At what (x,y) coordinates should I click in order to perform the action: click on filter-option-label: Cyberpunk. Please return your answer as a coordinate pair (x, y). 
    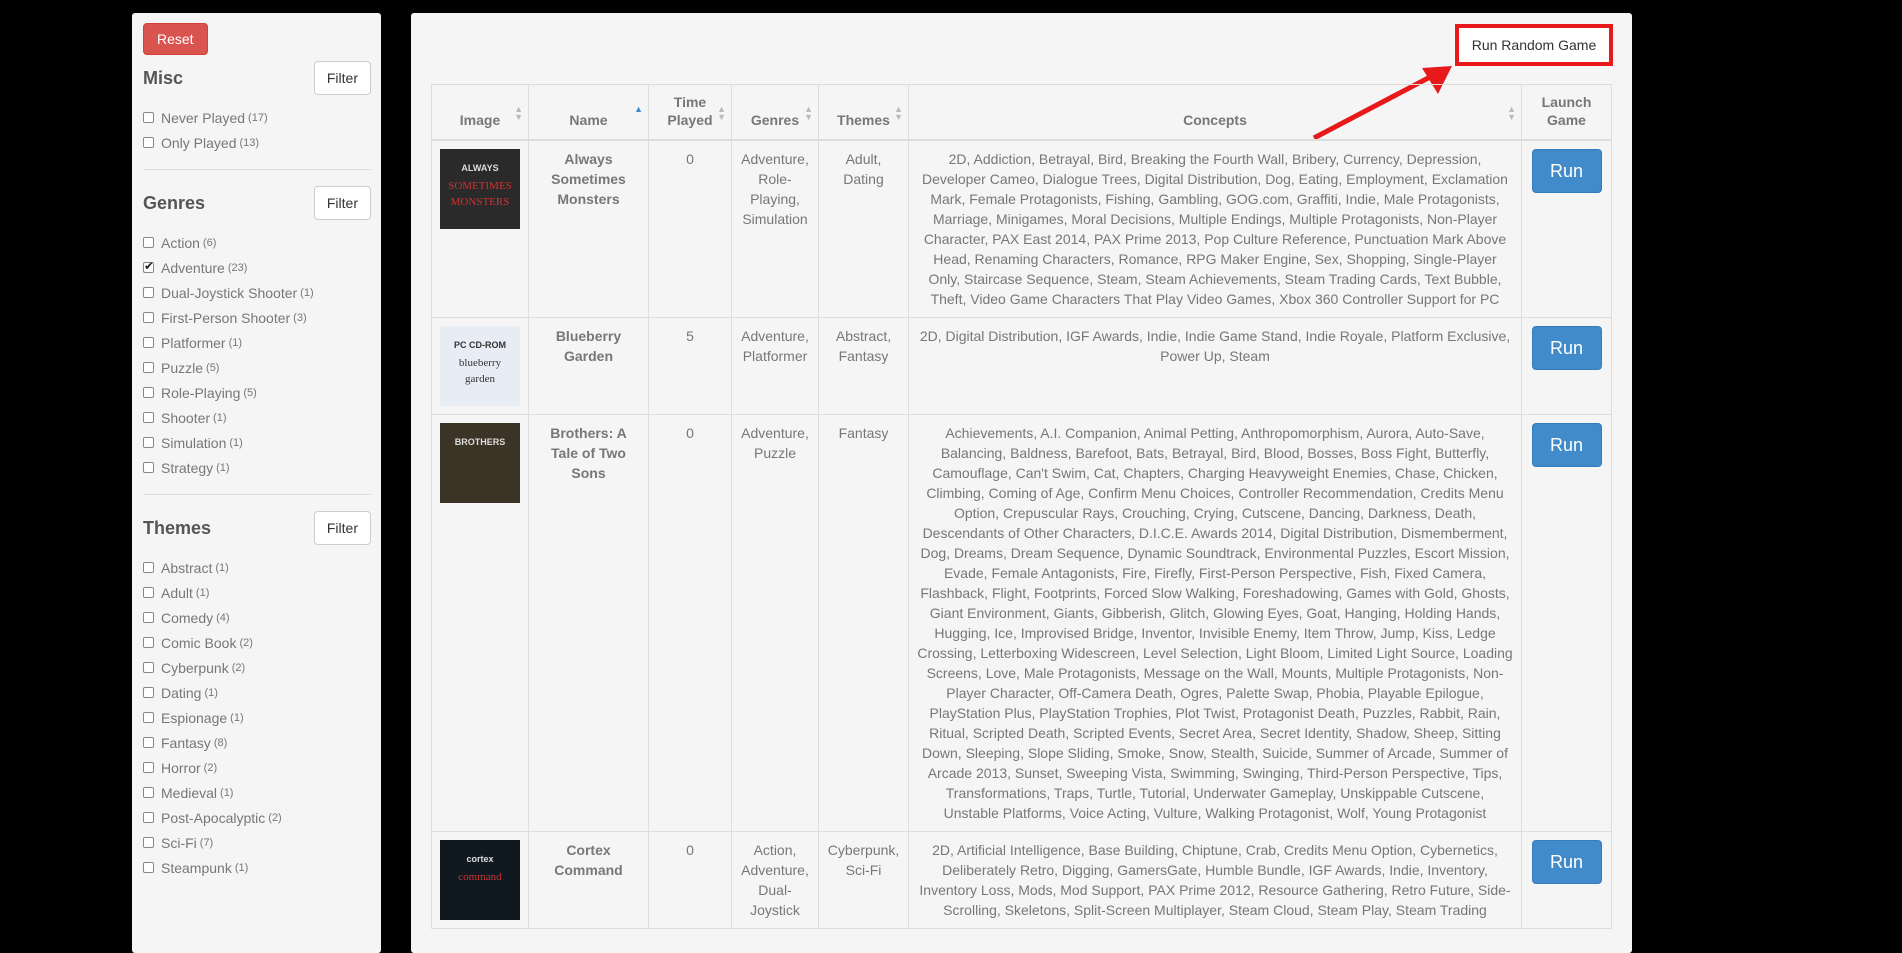
    Looking at the image, I should click on (195, 667).